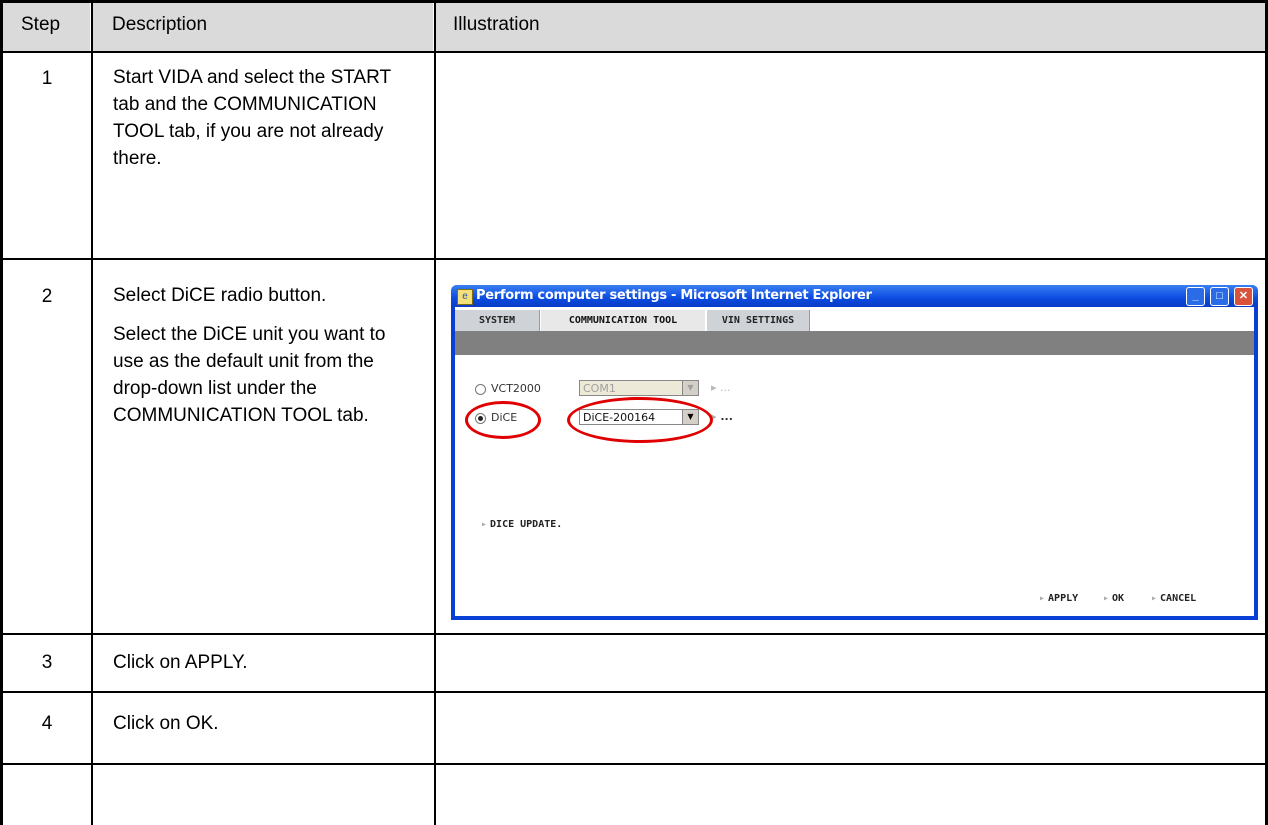 The image size is (1268, 825). I want to click on tab-content-header-bar, so click(854, 343).